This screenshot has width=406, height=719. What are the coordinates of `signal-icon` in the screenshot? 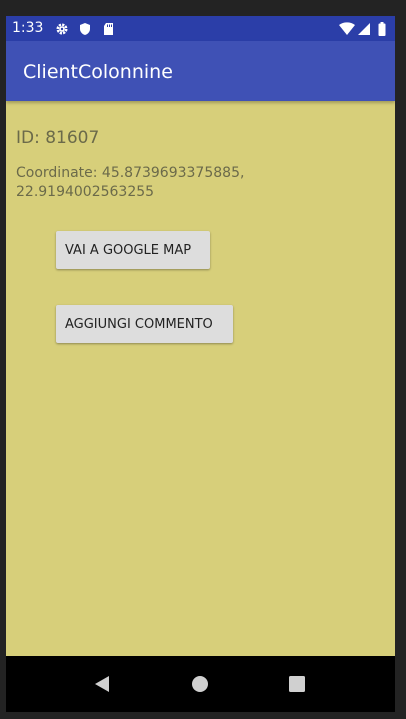 It's located at (364, 28).